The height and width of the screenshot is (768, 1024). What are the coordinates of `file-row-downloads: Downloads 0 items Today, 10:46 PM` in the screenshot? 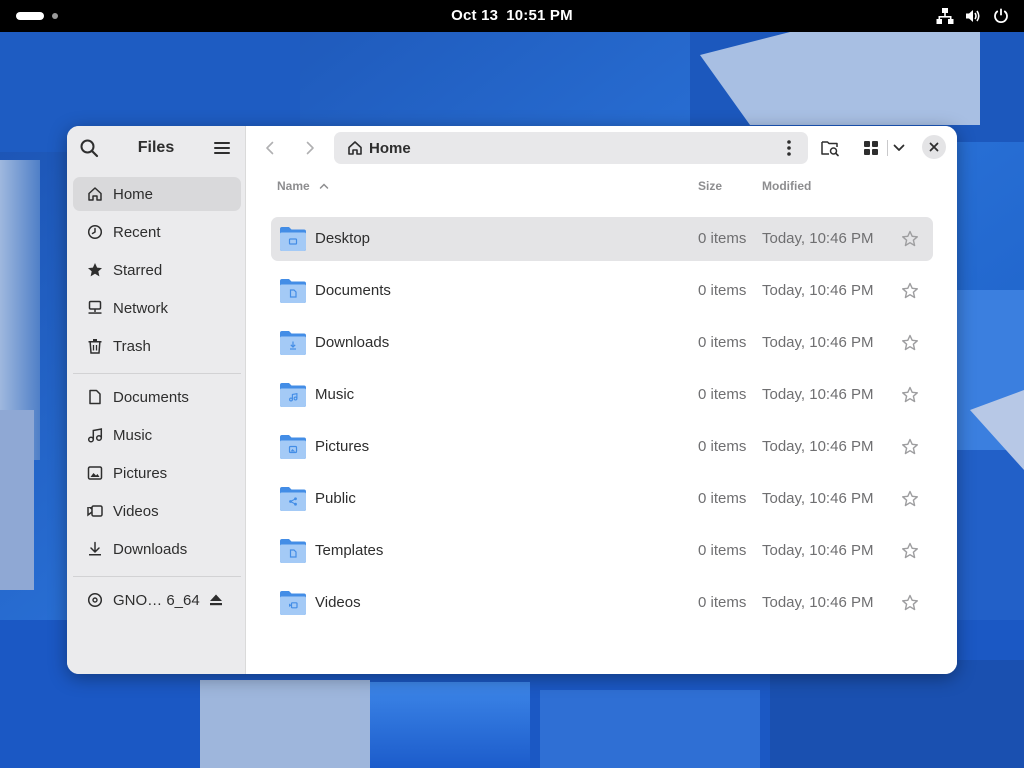 It's located at (602, 343).